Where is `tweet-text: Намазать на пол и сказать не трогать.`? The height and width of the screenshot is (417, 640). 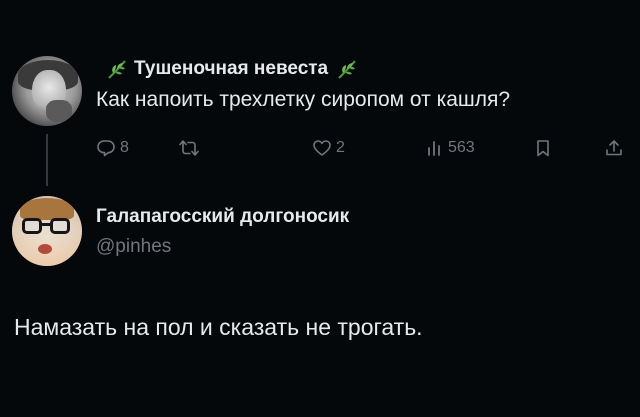
tweet-text: Намазать на пол и сказать не трогать. is located at coordinates (218, 327).